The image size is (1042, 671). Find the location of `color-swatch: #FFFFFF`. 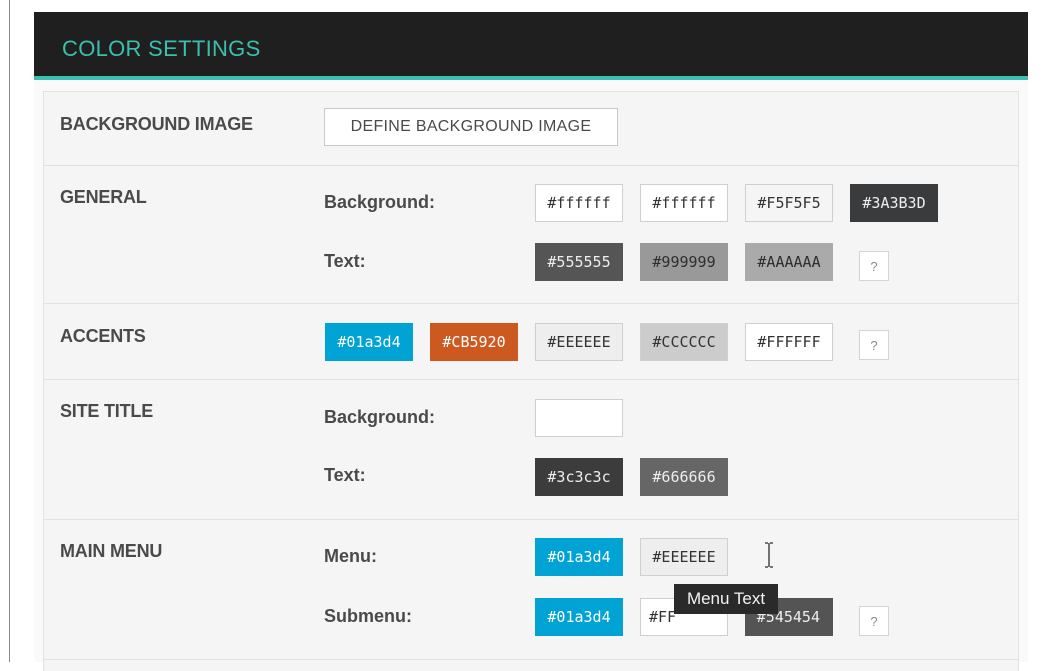

color-swatch: #FFFFFF is located at coordinates (789, 342).